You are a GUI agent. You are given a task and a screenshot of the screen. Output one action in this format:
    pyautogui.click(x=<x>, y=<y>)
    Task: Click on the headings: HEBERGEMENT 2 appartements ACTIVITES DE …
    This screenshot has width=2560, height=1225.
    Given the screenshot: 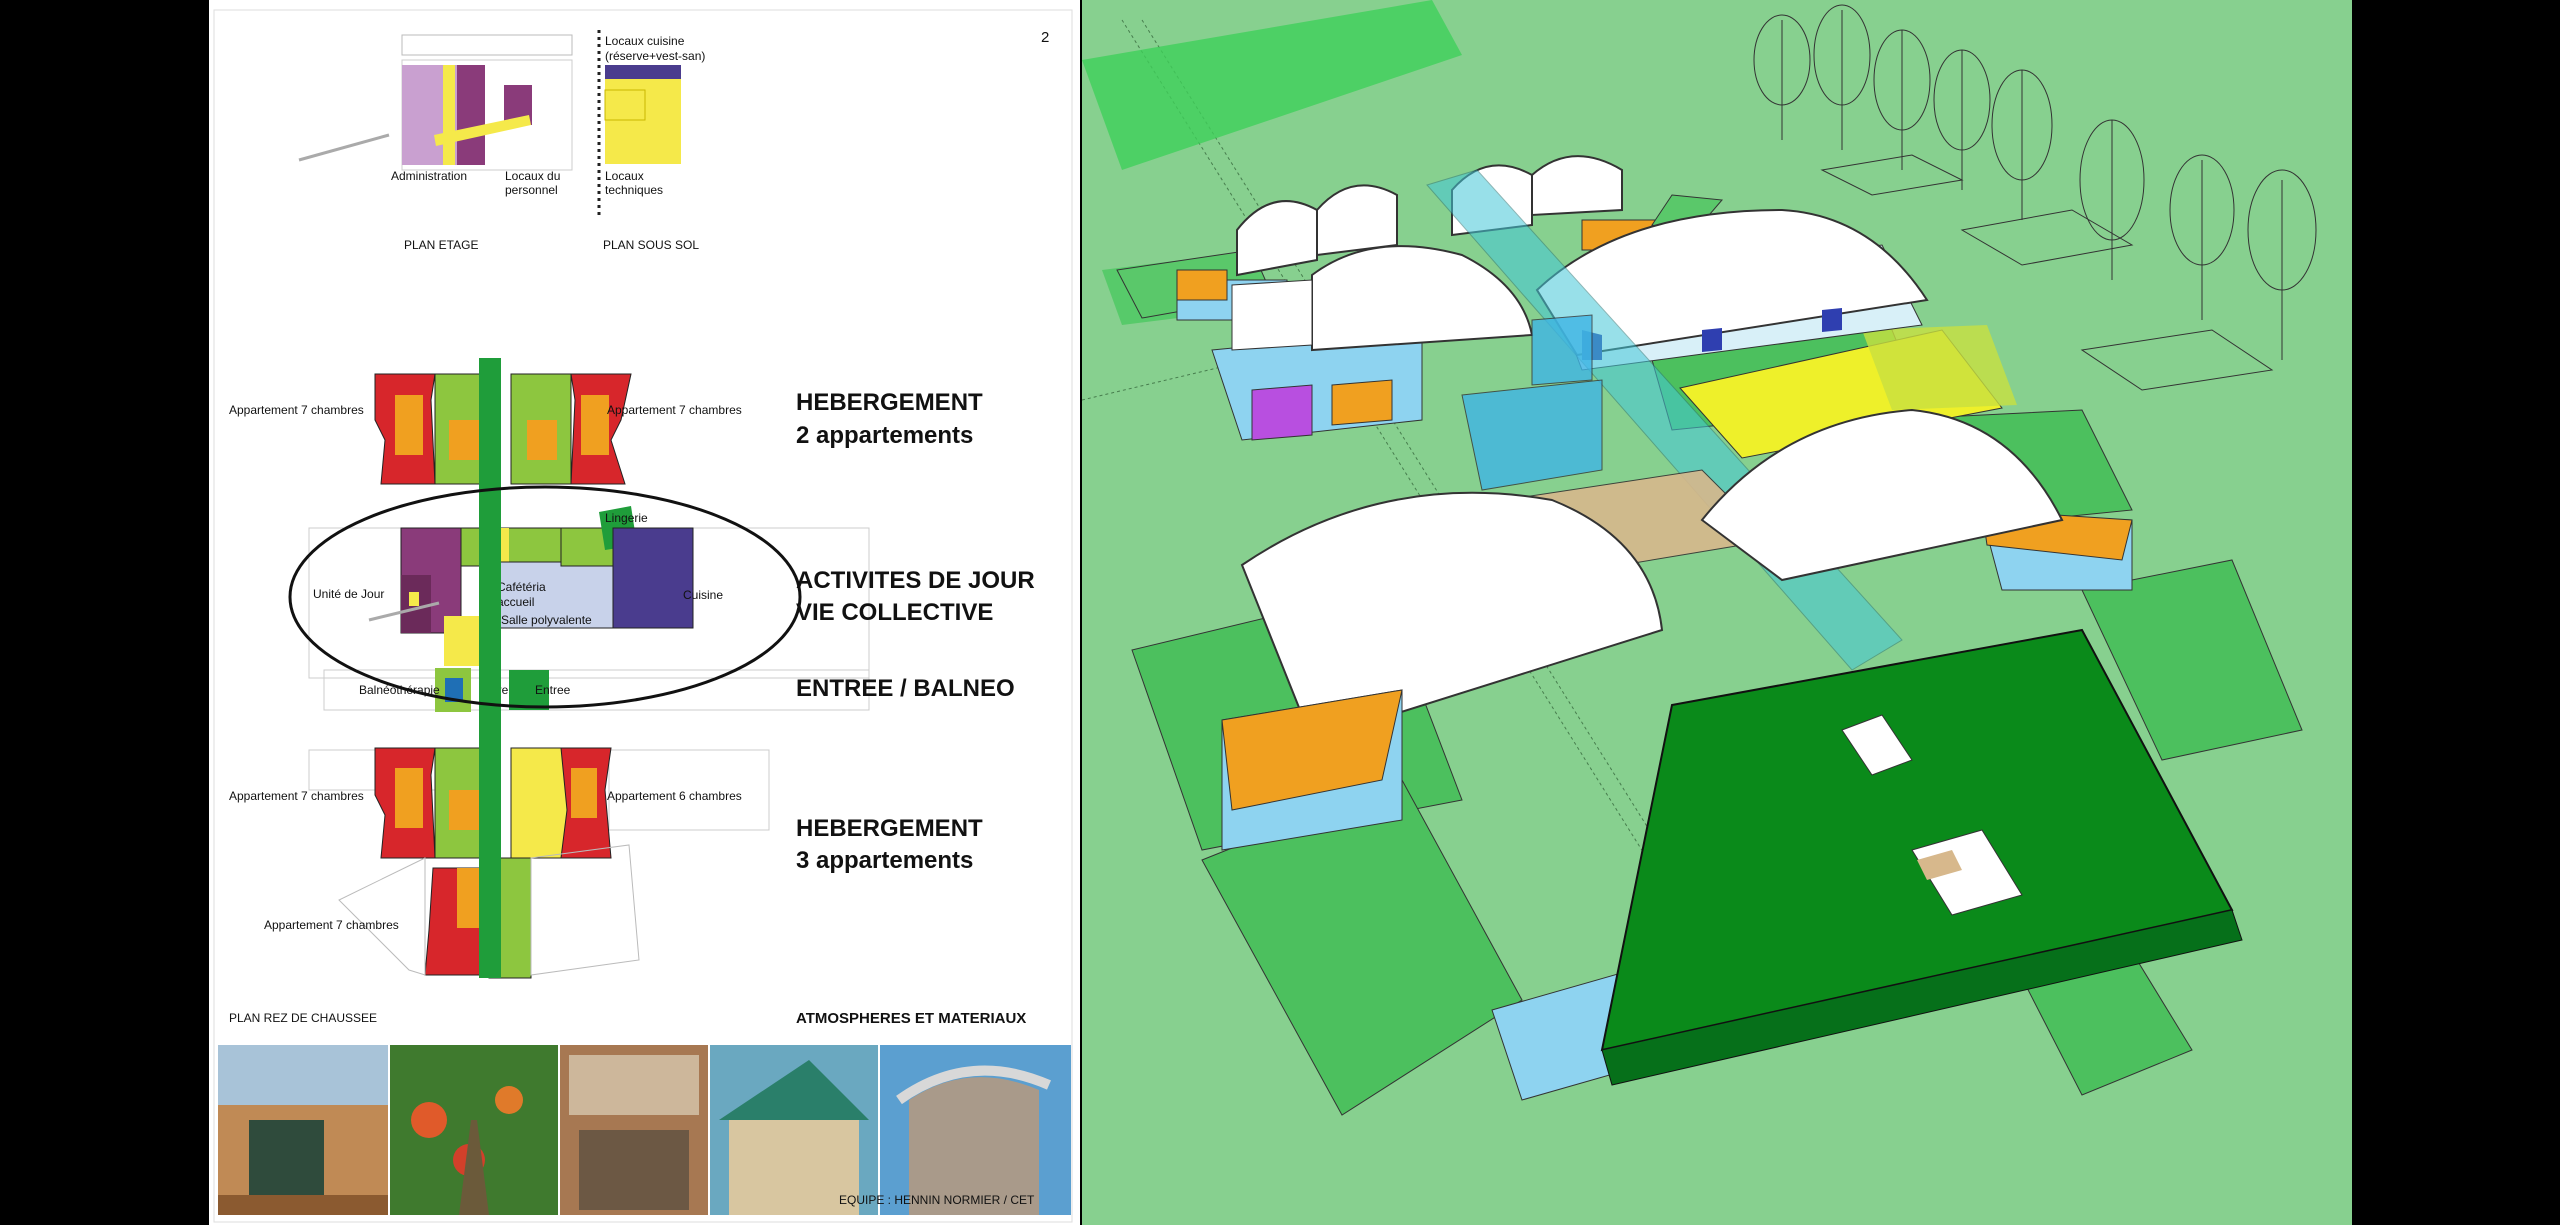 What is the action you would take?
    pyautogui.click(x=915, y=708)
    